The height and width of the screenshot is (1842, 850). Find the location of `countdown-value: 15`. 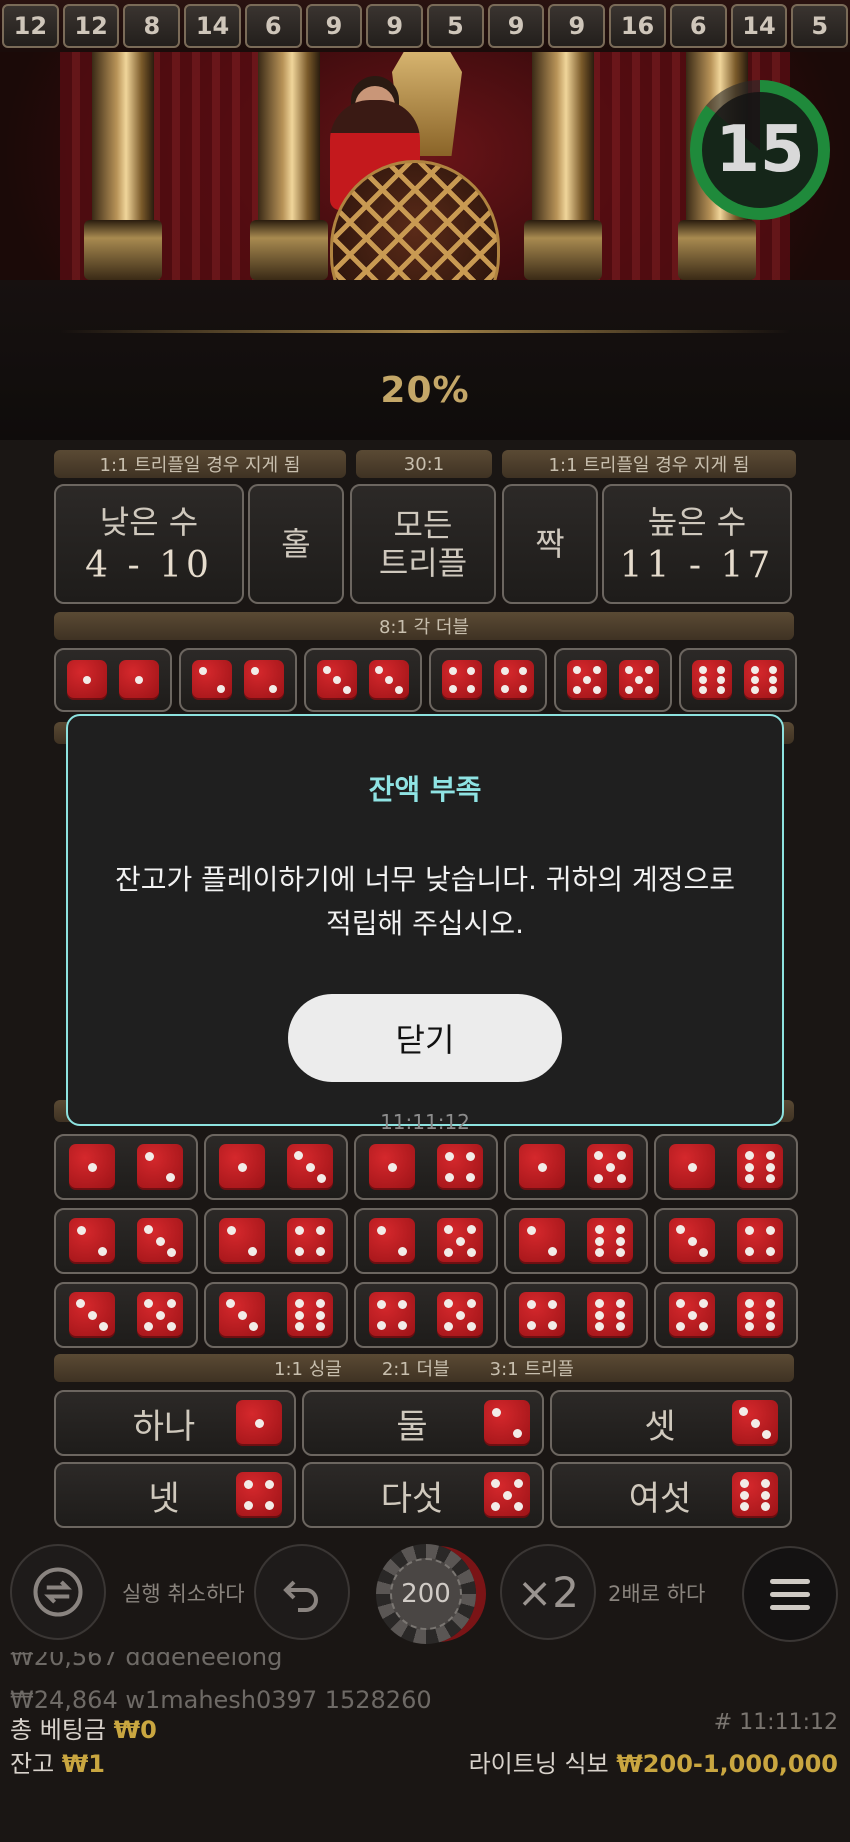

countdown-value: 15 is located at coordinates (760, 150).